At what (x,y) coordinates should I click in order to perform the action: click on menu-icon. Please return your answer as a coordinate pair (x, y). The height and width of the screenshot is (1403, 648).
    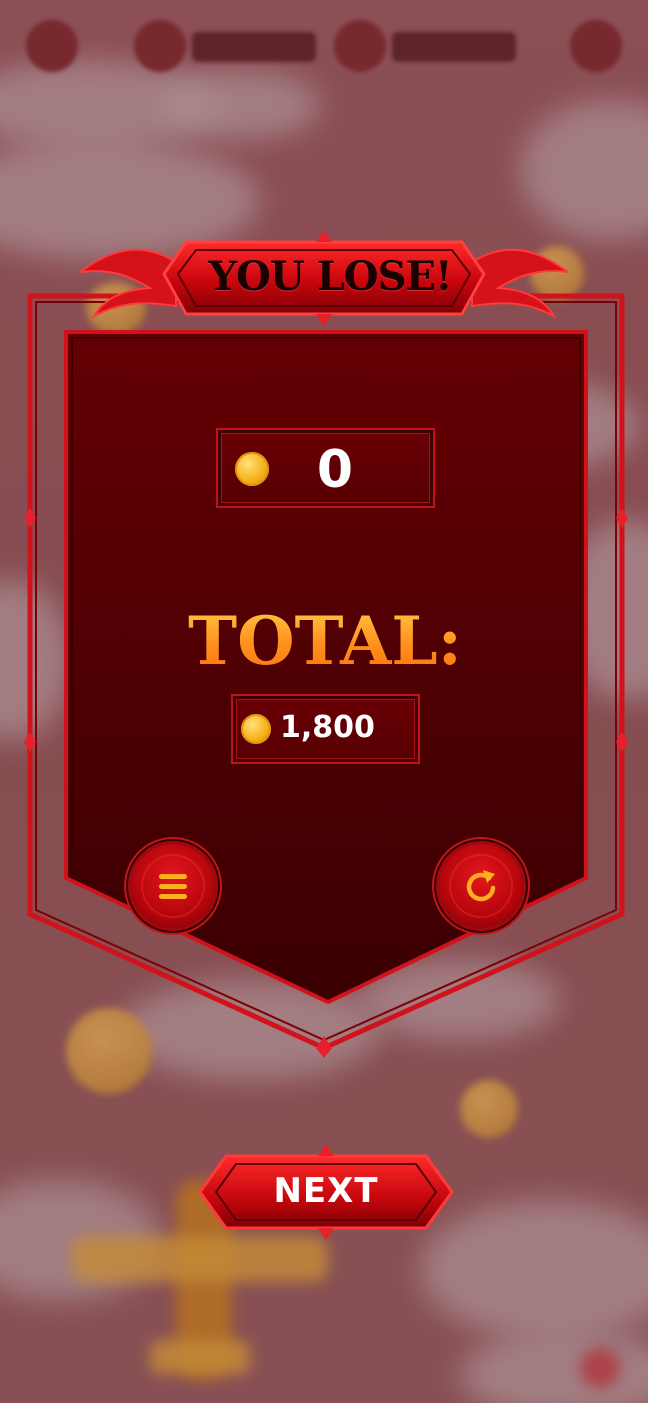
    Looking at the image, I should click on (173, 886).